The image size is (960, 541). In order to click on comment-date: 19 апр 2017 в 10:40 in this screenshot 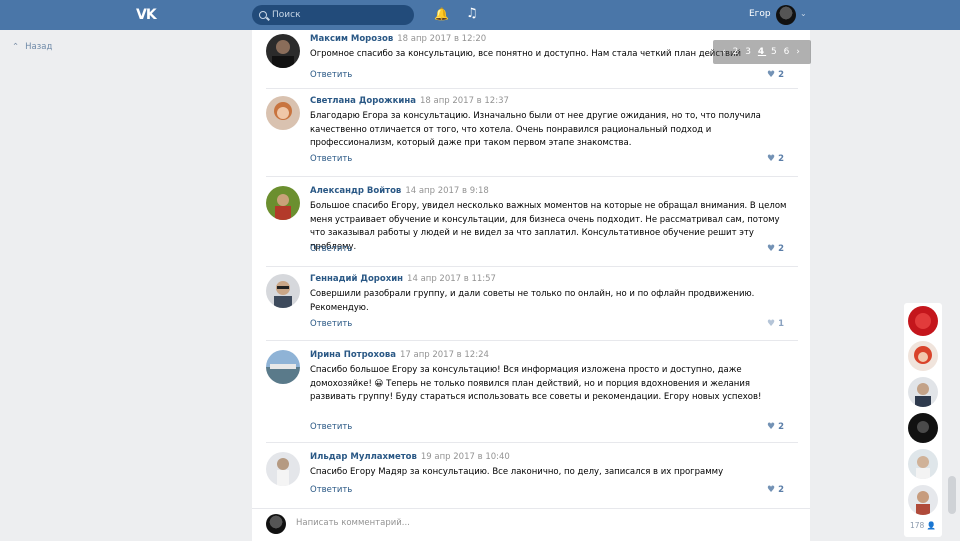, I will do `click(465, 457)`.